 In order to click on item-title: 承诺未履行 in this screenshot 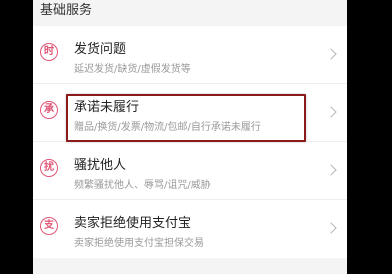, I will do `click(107, 107)`.